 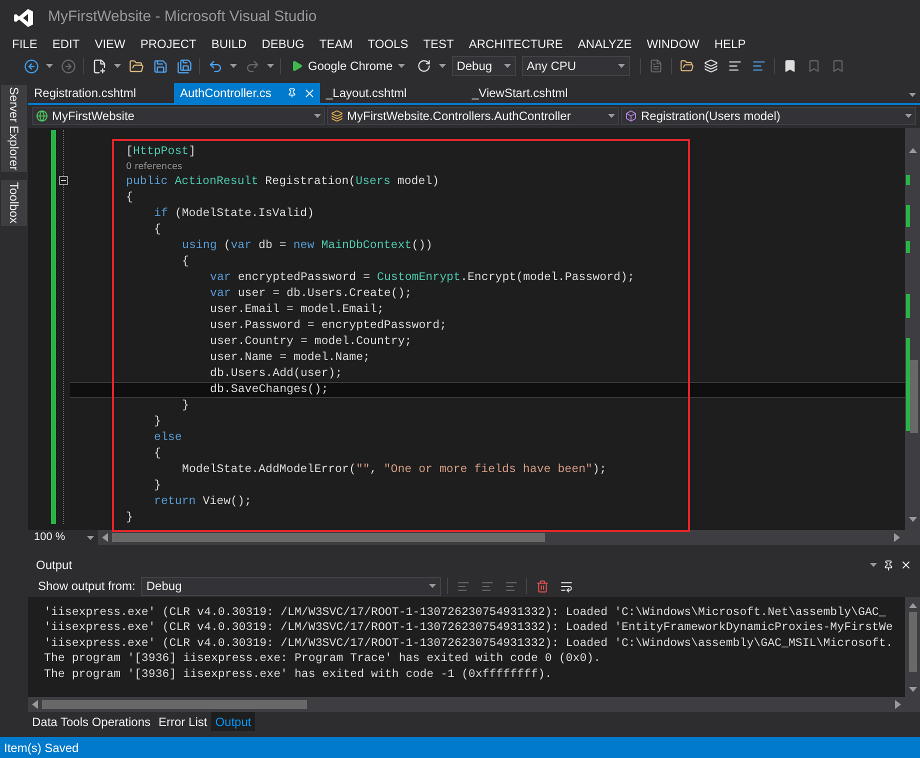 What do you see at coordinates (468, 628) in the screenshot?
I see `output-line: 'iisexpress.exe' (CLR v4.0.30319: /LM/W3SVC/17/ROOT-1-130726230754931332): Loaded 'EntityFrameworkDynamicProxies-MyFirstWe` at bounding box center [468, 628].